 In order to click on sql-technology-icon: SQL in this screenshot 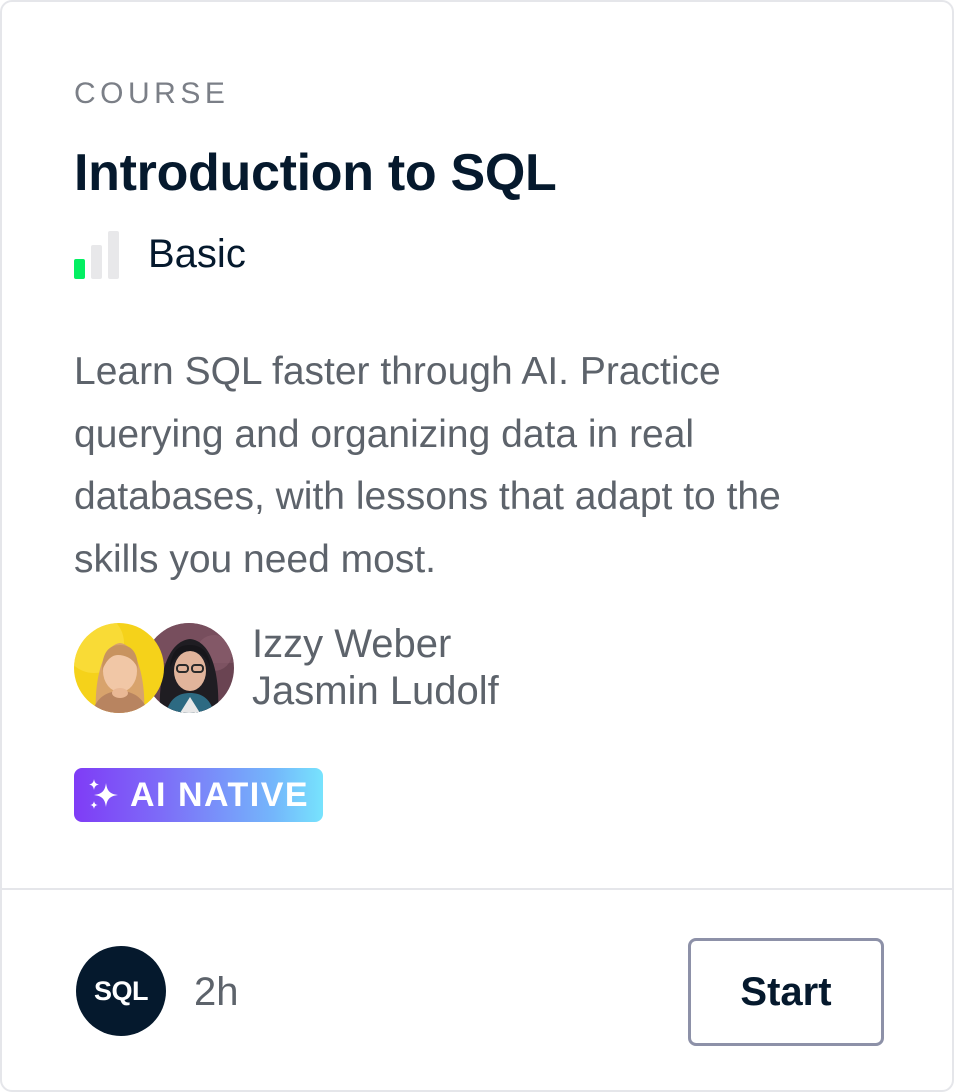, I will do `click(121, 991)`.